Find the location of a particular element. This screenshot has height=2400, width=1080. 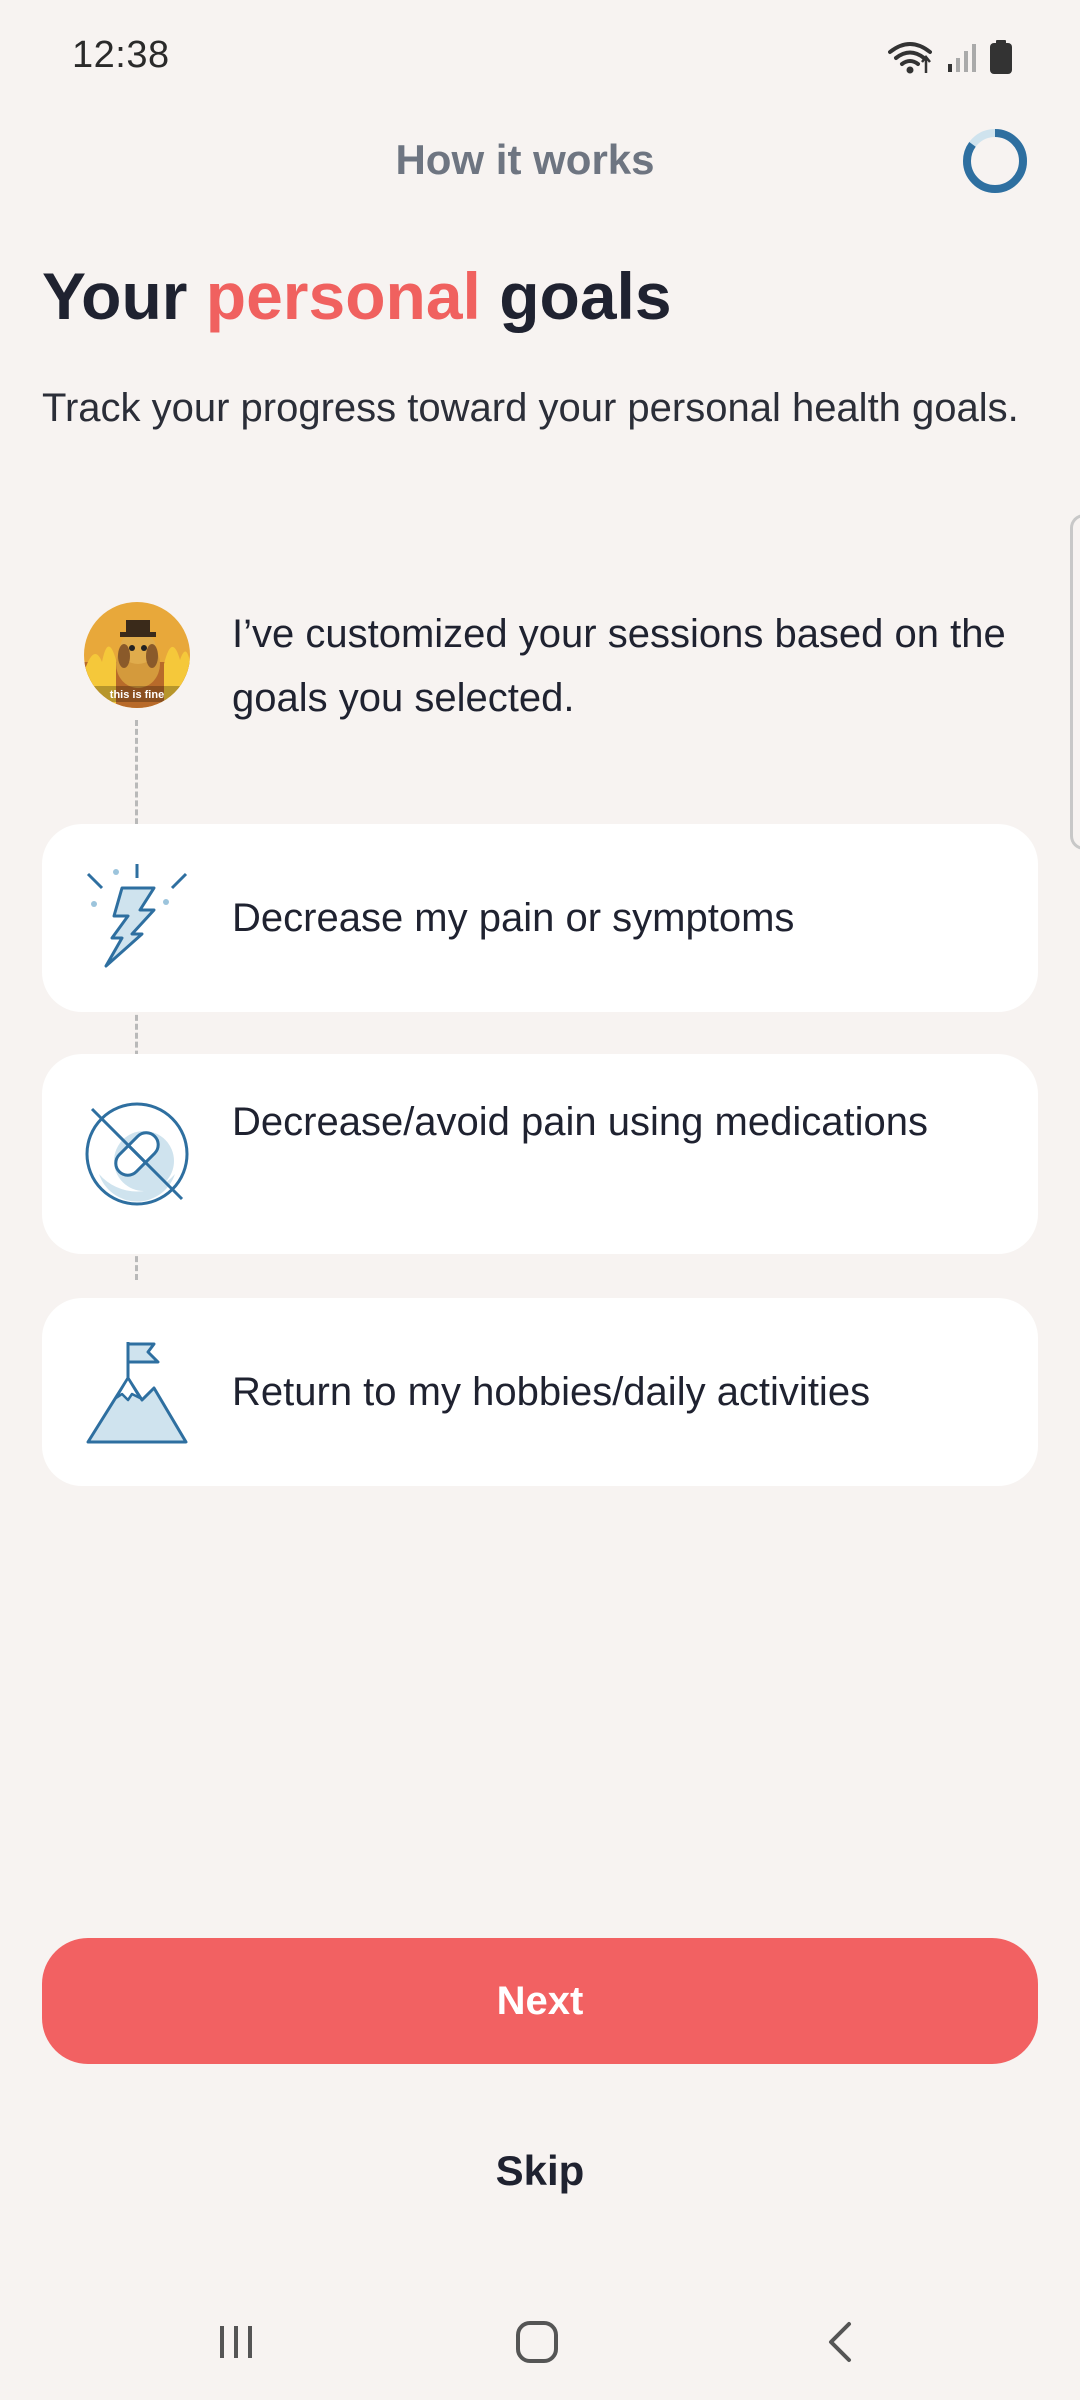

home-button is located at coordinates (537, 2342).